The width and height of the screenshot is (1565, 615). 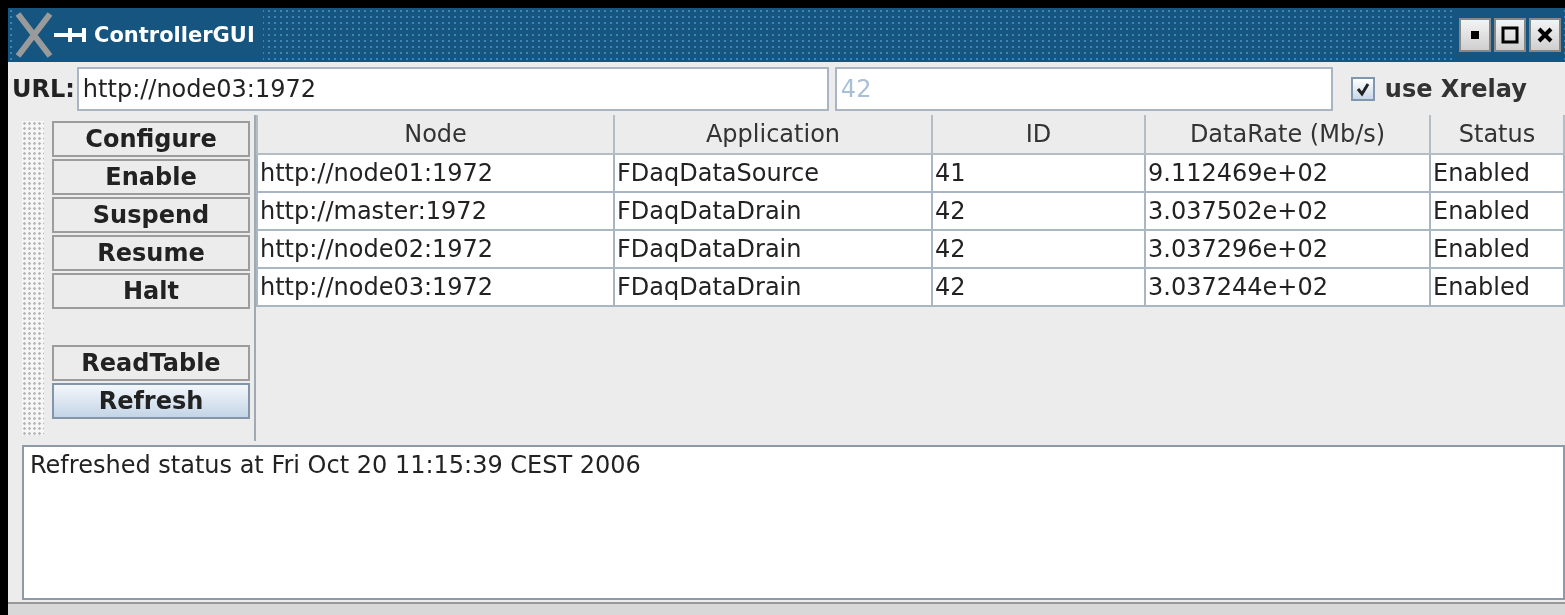 I want to click on table-cell: http://node01:1972, so click(x=435, y=173).